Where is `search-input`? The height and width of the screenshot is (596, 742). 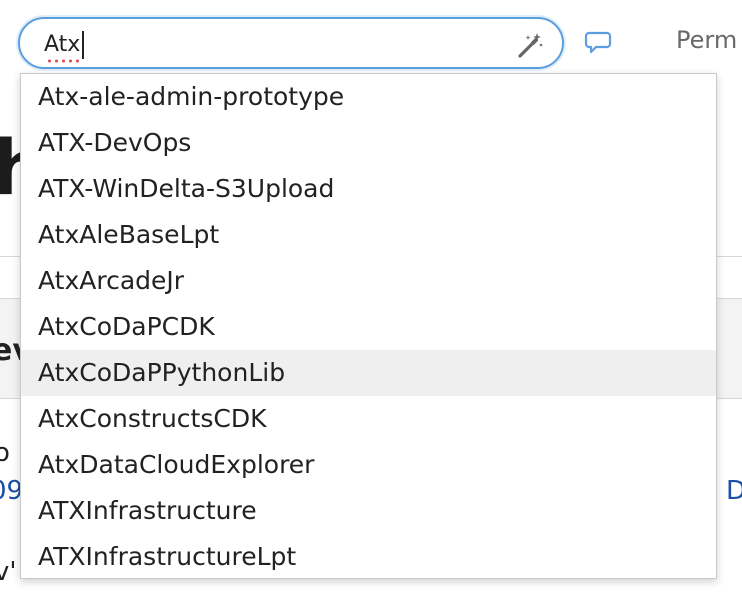 search-input is located at coordinates (269, 44).